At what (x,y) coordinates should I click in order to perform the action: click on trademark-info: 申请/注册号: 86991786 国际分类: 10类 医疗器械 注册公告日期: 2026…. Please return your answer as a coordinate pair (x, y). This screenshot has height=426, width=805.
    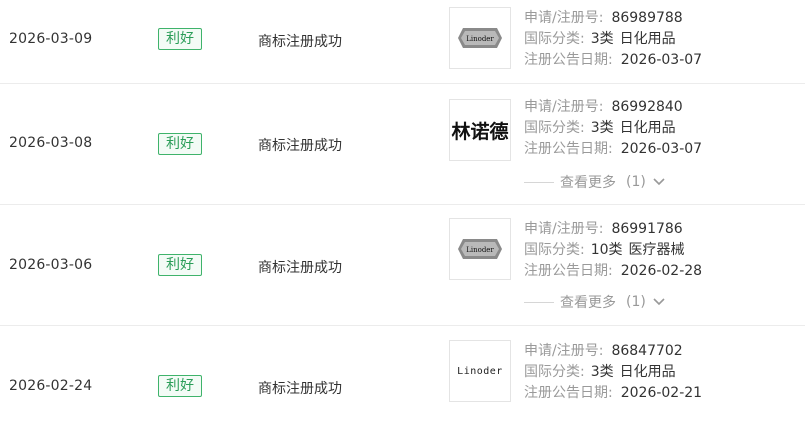
    Looking at the image, I should click on (613, 250).